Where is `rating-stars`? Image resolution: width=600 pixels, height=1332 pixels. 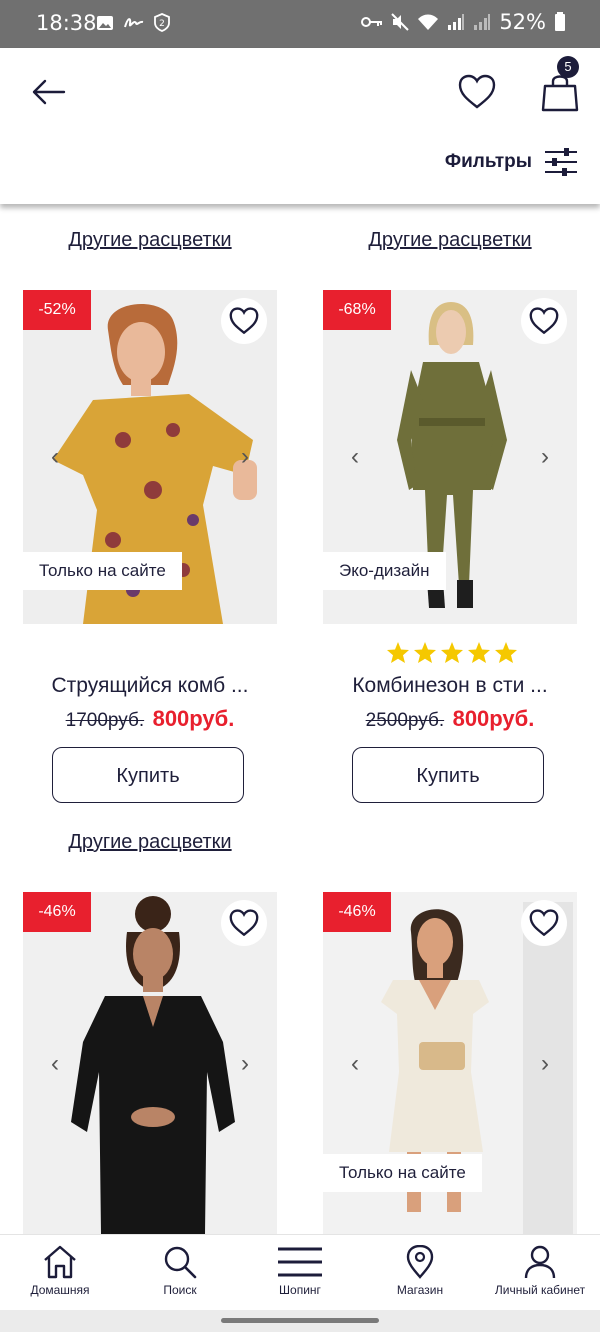 rating-stars is located at coordinates (452, 652).